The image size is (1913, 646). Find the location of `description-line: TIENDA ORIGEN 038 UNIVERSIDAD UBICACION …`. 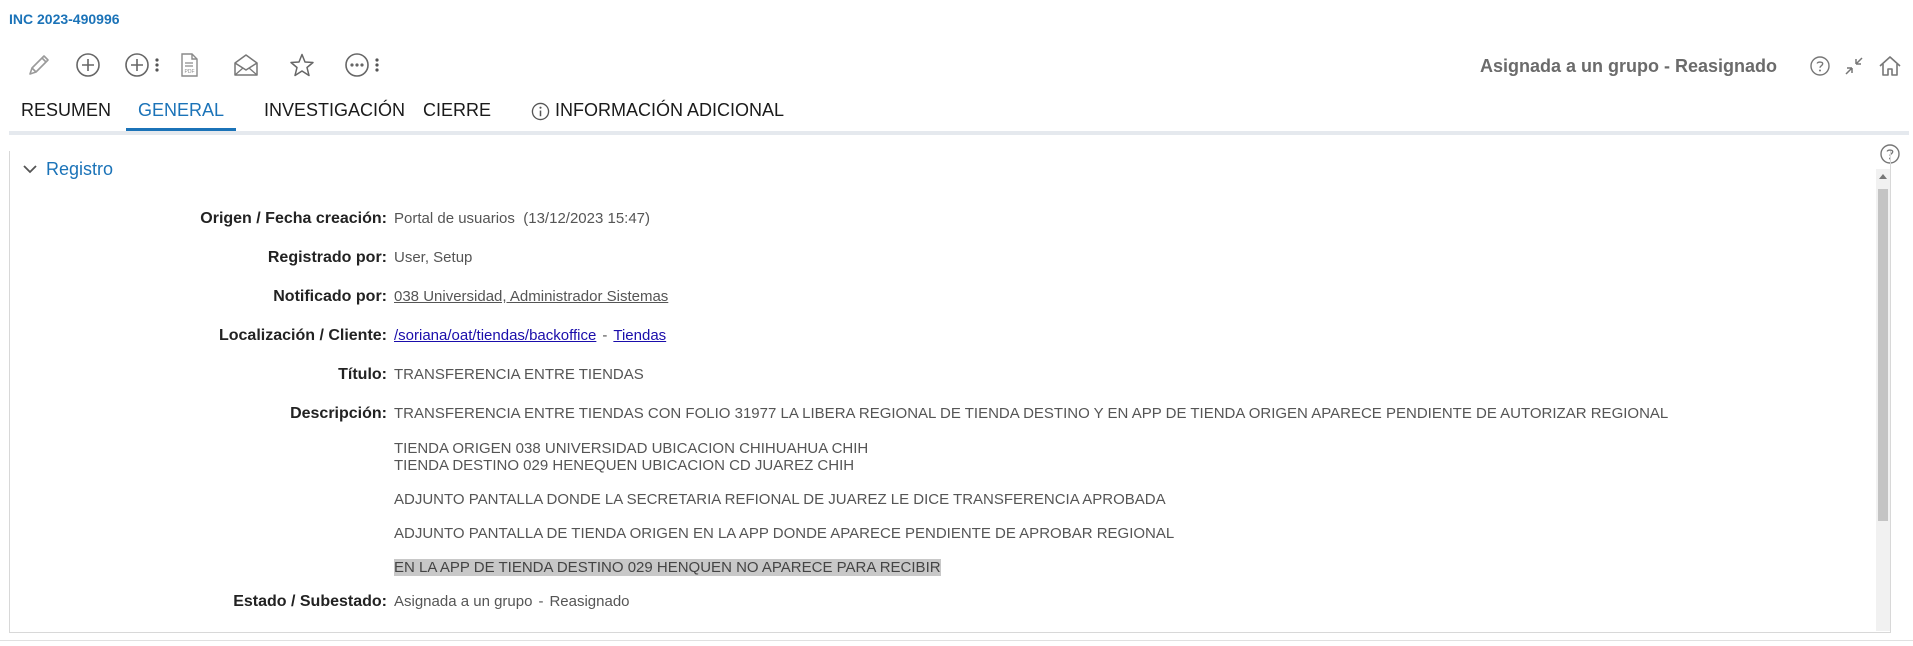

description-line: TIENDA ORIGEN 038 UNIVERSIDAD UBICACION … is located at coordinates (631, 448).